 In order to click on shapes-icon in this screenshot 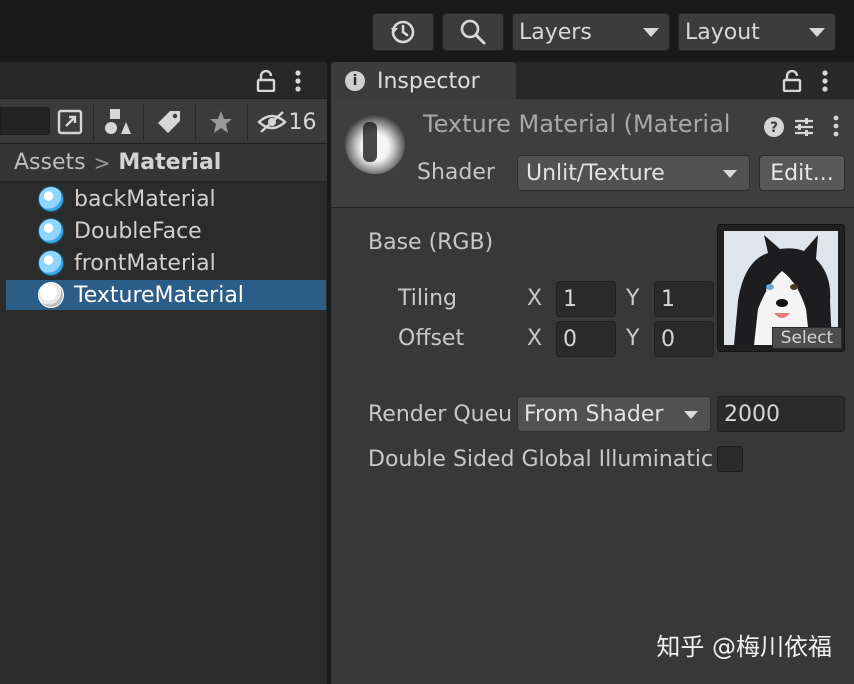, I will do `click(117, 121)`.